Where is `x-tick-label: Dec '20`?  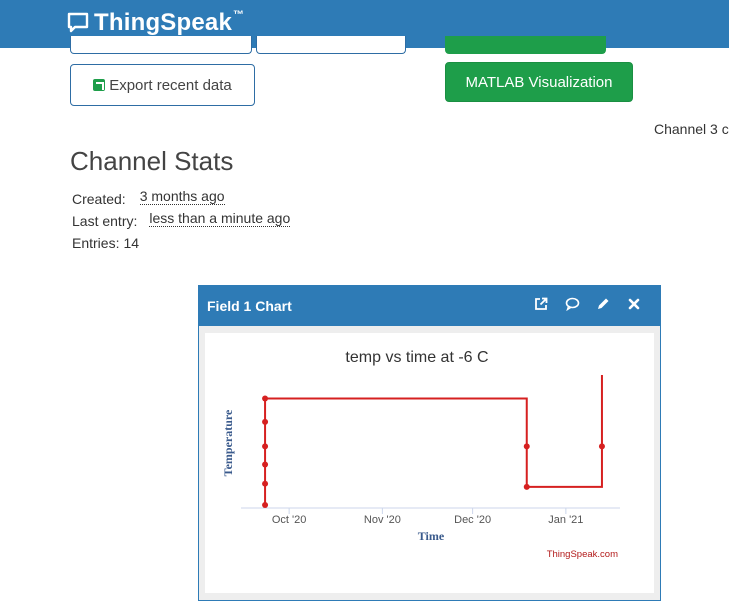 x-tick-label: Dec '20 is located at coordinates (472, 520).